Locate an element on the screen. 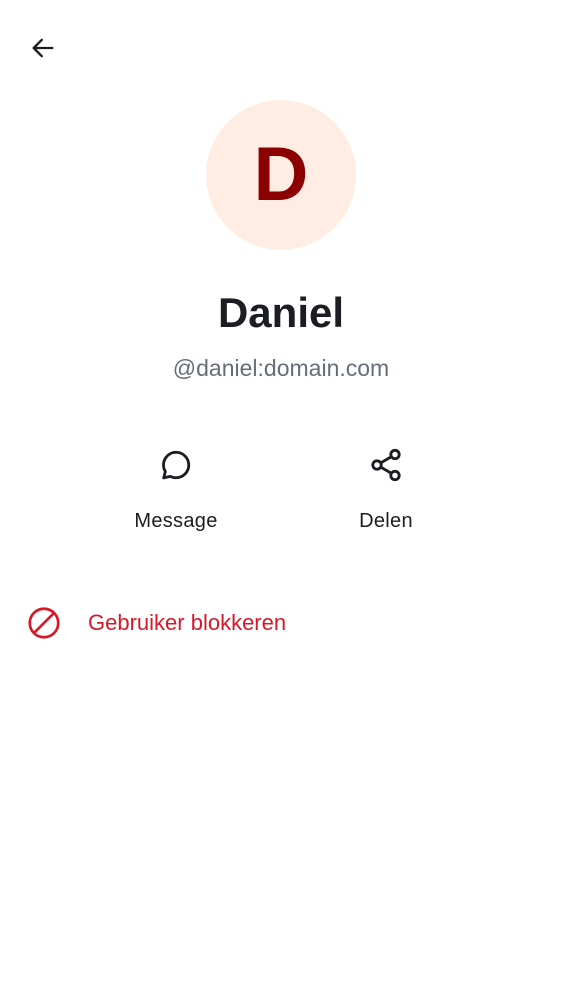 This screenshot has width=562, height=1000. block-user-label: Gebruiker blokkeren is located at coordinates (187, 622).